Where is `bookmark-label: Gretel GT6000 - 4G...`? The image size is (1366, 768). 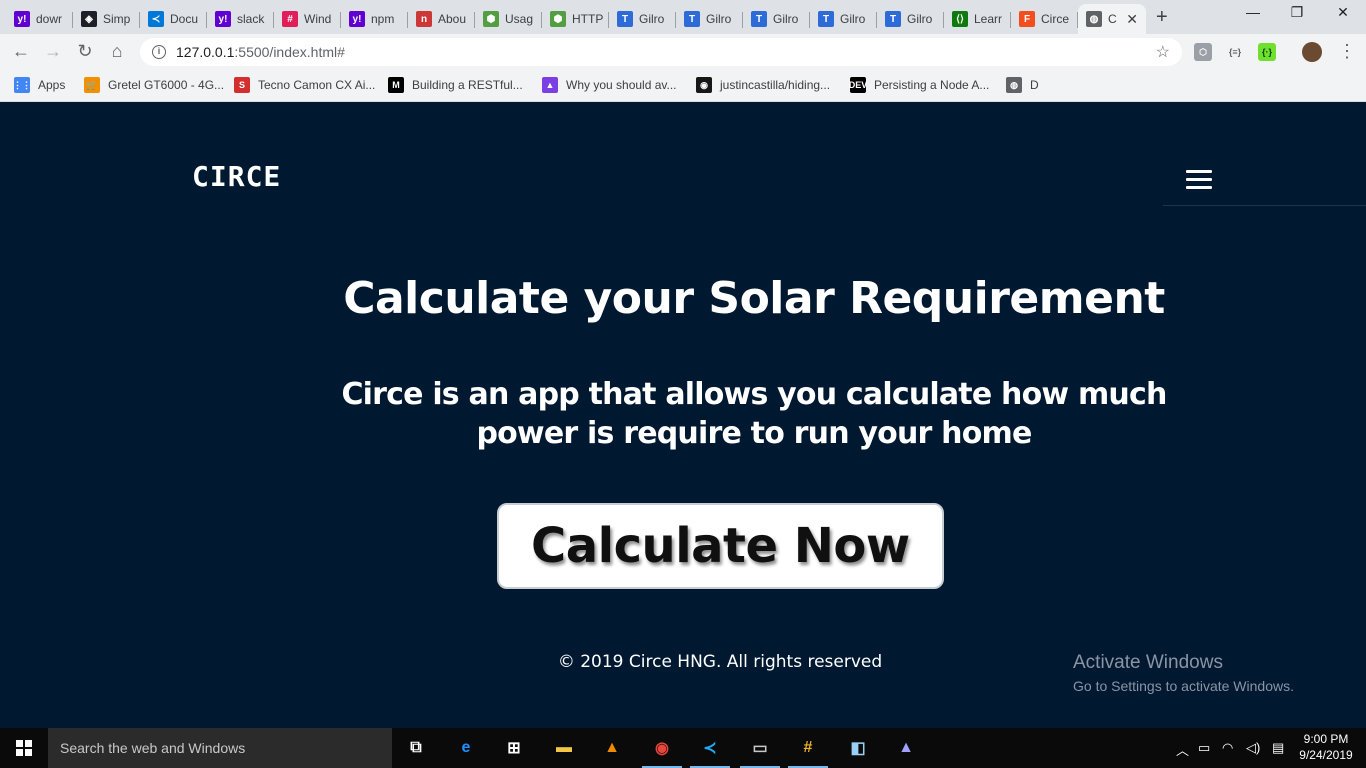 bookmark-label: Gretel GT6000 - 4G... is located at coordinates (166, 85).